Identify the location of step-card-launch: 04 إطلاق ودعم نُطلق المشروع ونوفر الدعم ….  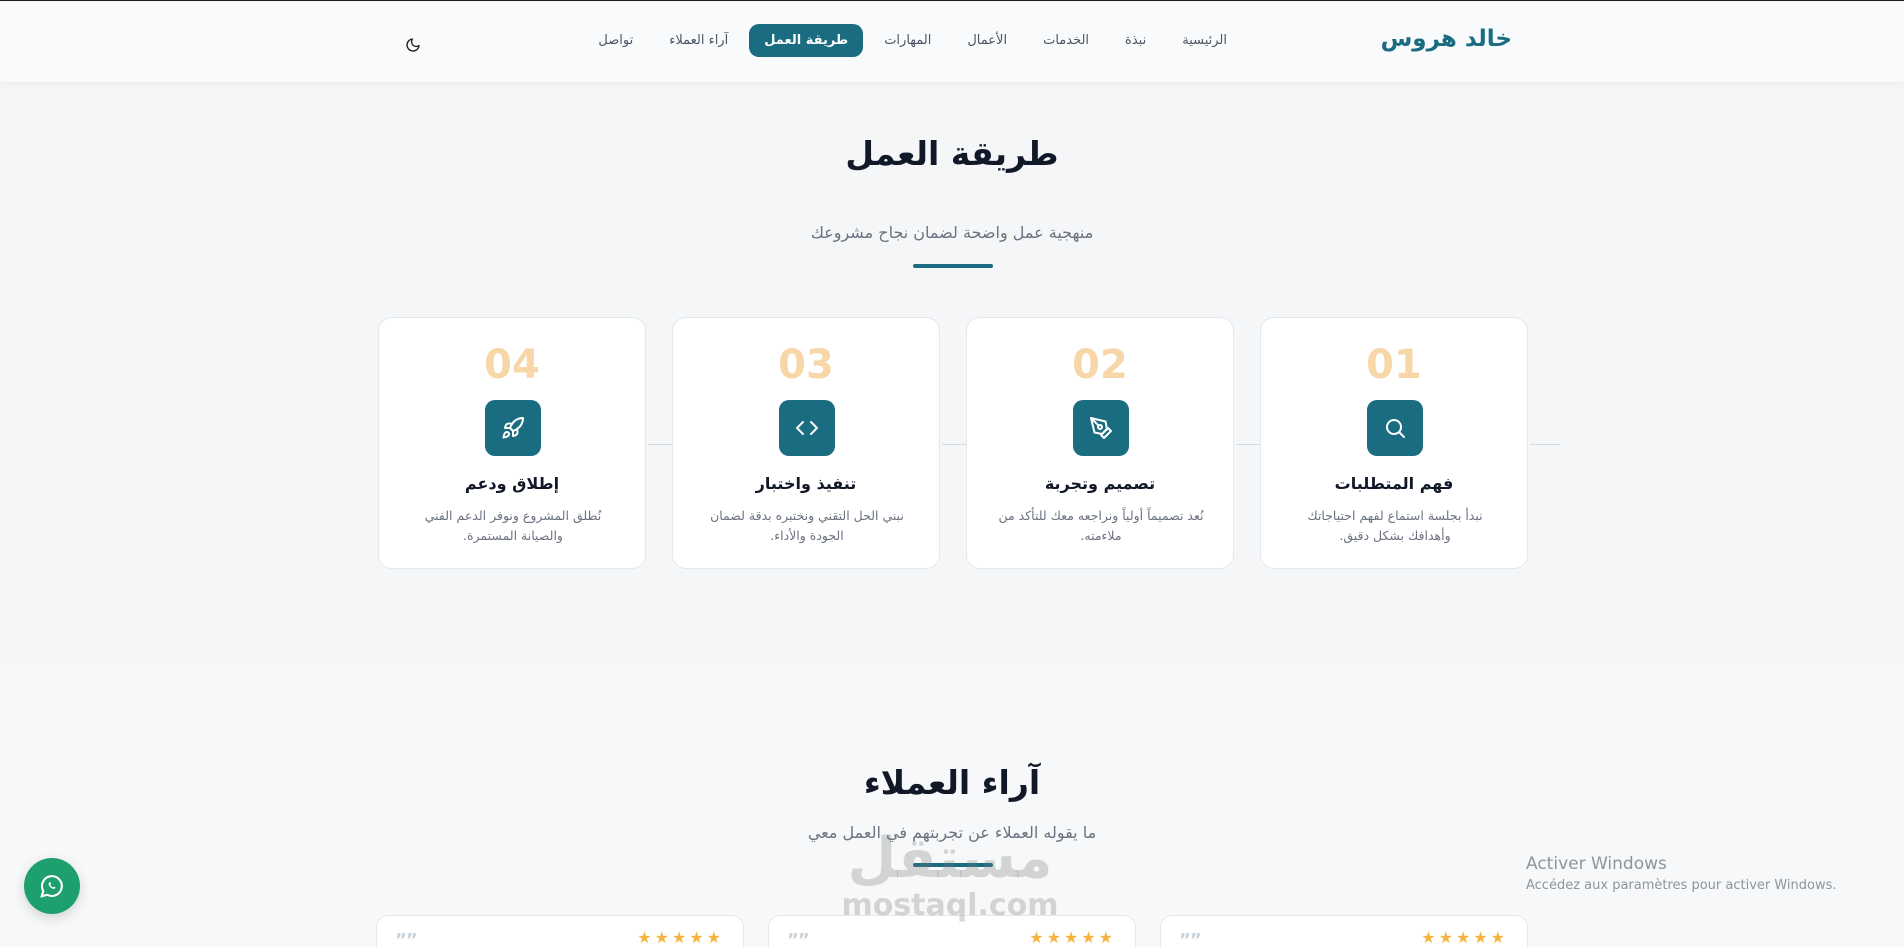
(512, 443).